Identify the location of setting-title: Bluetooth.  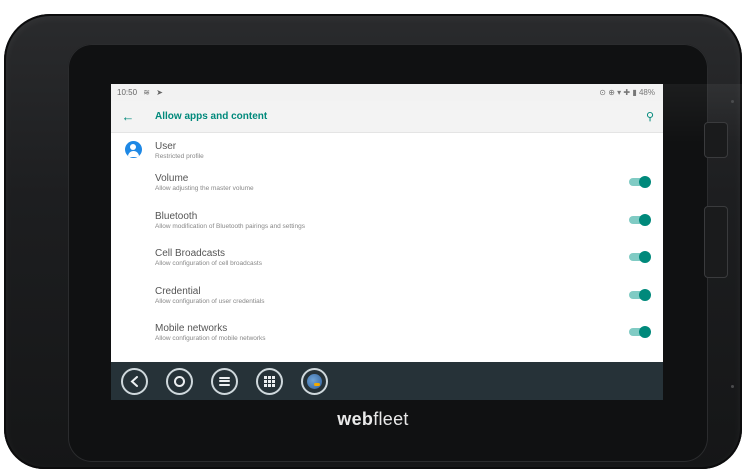
(176, 216).